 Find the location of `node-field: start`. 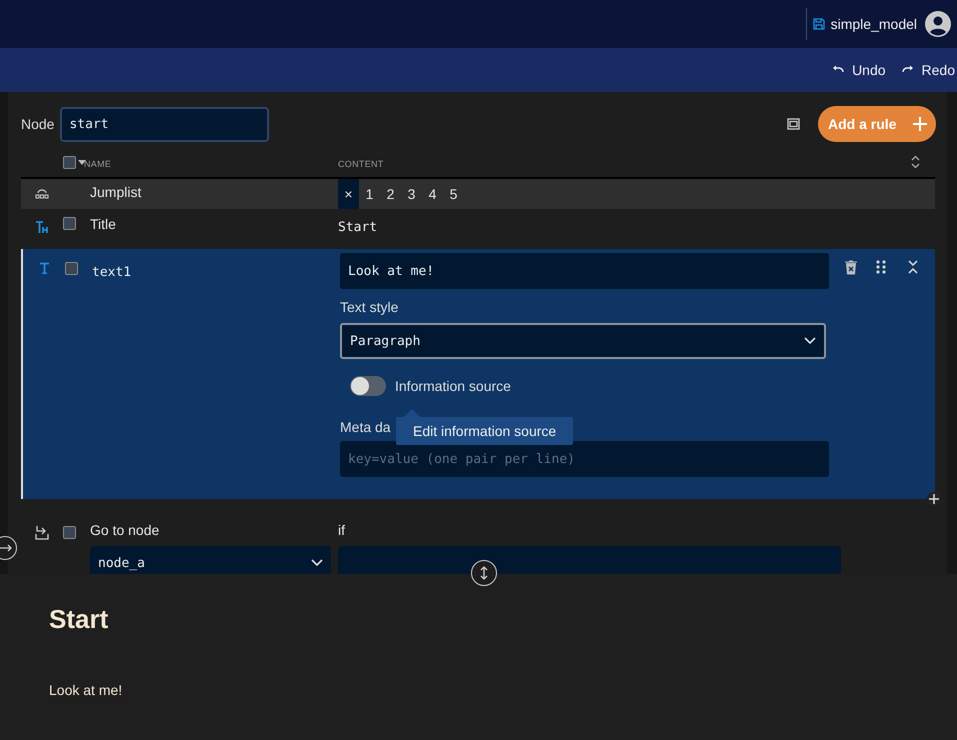

node-field: start is located at coordinates (165, 124).